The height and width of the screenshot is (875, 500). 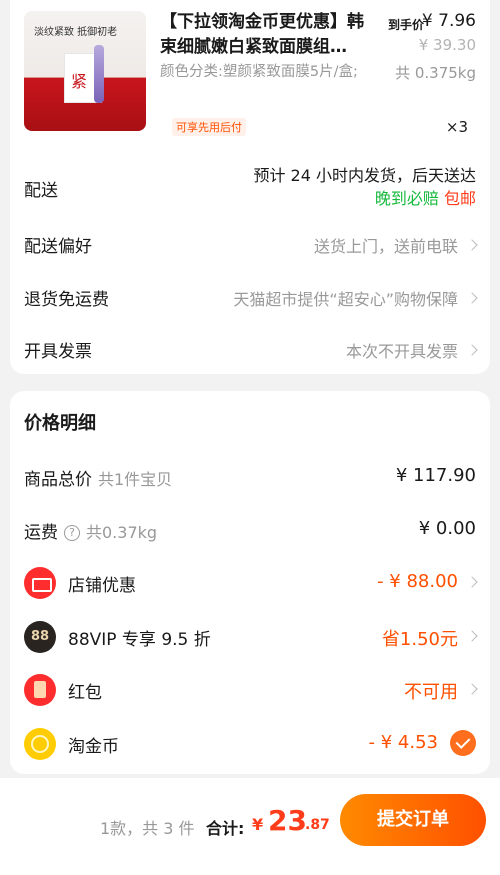 I want to click on submit-order-button: 提交订单, so click(x=413, y=820).